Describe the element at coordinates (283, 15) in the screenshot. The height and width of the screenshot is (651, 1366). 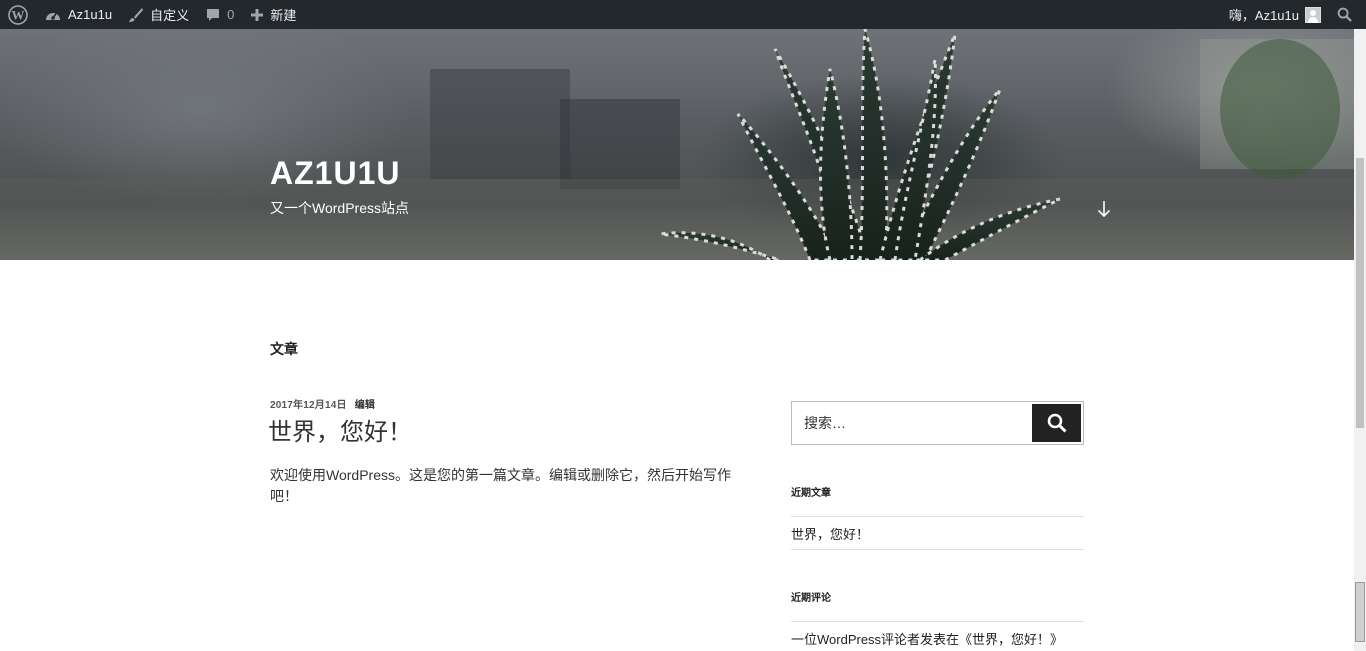
I see `new-label: 新建` at that location.